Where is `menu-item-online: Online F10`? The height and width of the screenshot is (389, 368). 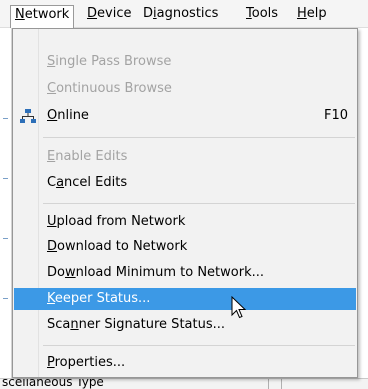
menu-item-online: Online F10 is located at coordinates (185, 116).